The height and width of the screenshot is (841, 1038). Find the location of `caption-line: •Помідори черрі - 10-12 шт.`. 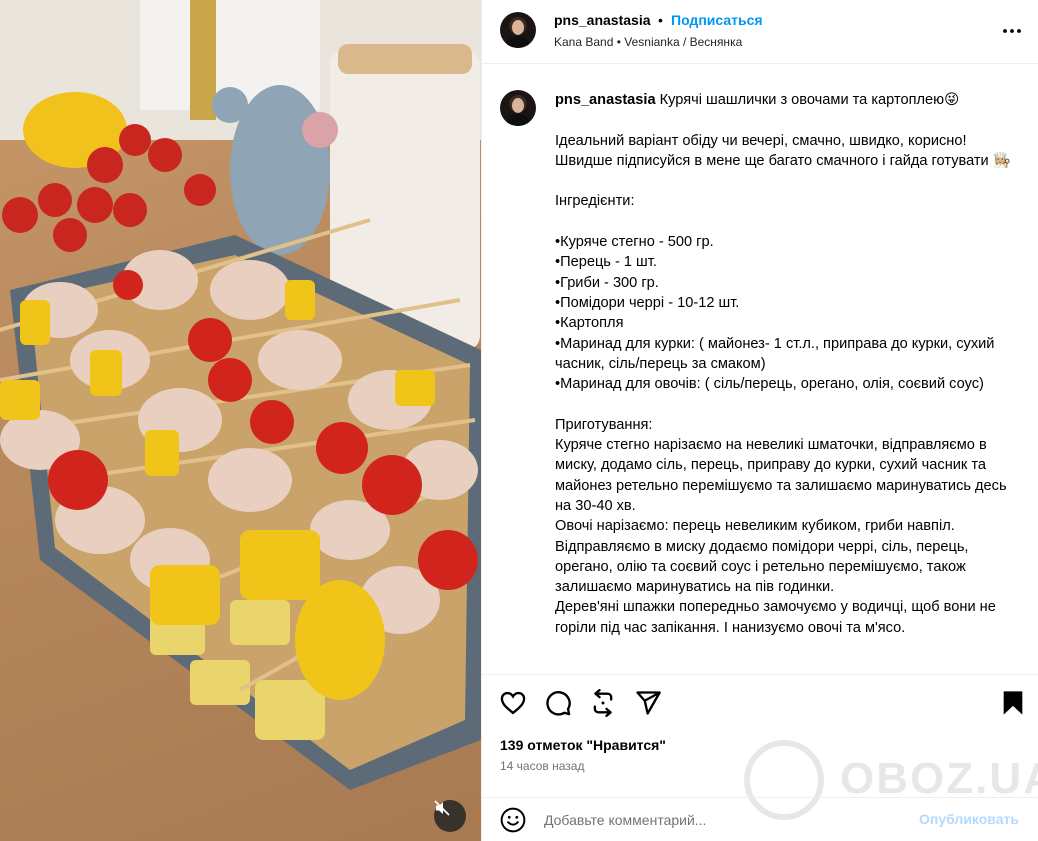

caption-line: •Помідори черрі - 10-12 шт. is located at coordinates (647, 302).